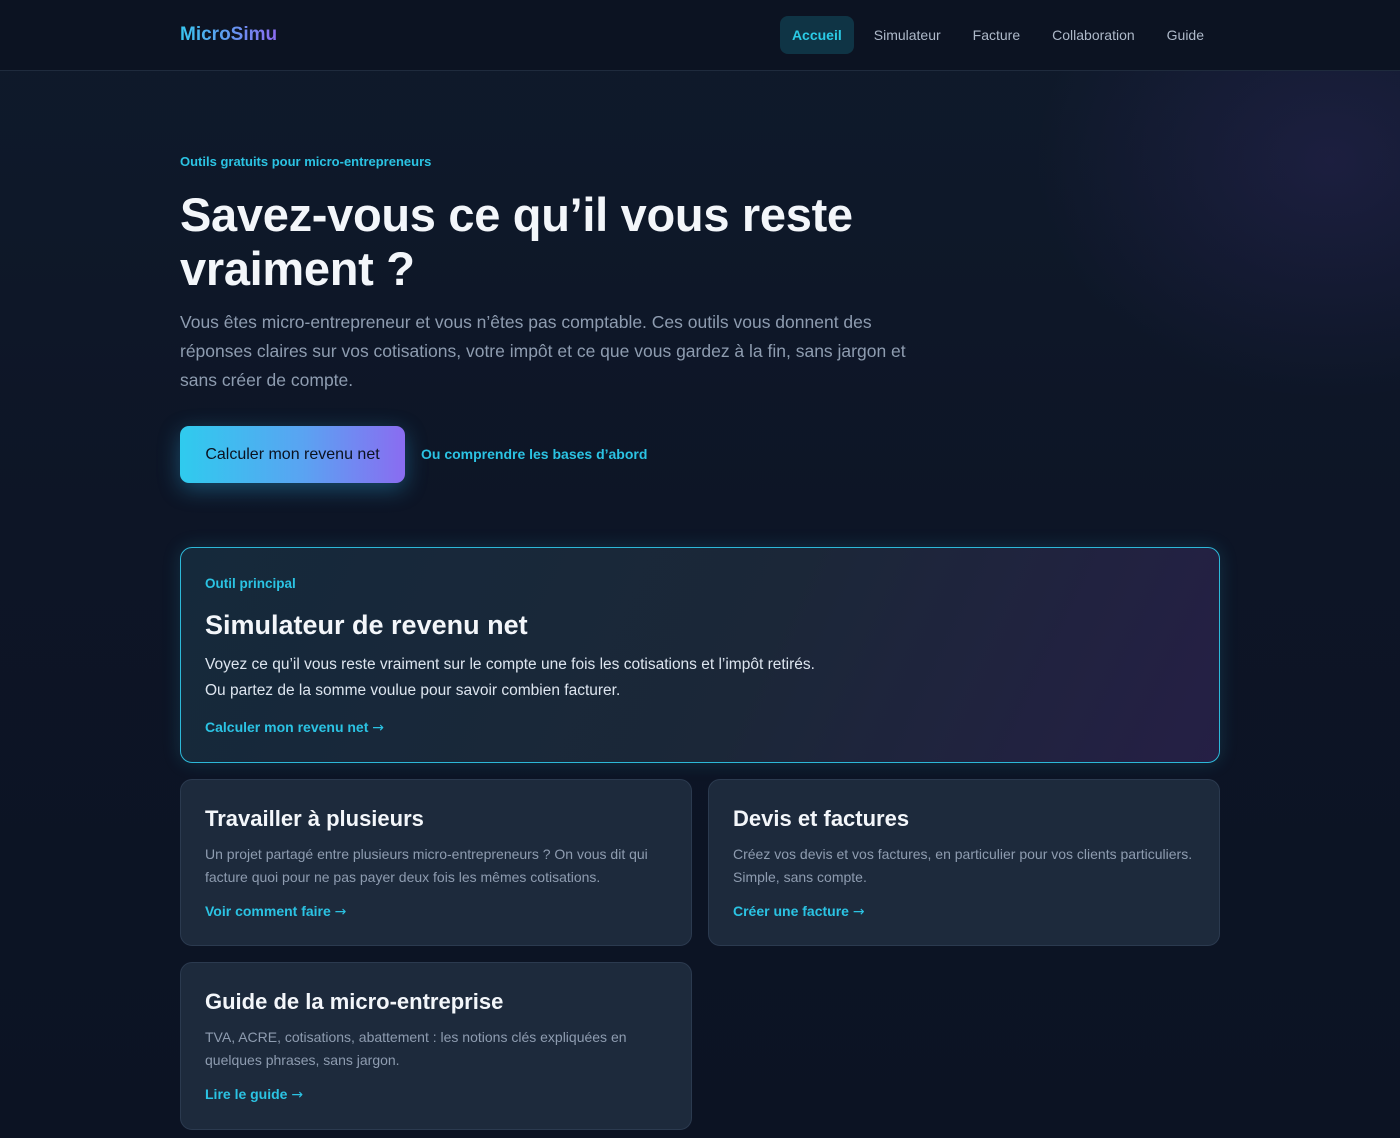  Describe the element at coordinates (816, 35) in the screenshot. I see `nav-item-accueil: Accueil` at that location.